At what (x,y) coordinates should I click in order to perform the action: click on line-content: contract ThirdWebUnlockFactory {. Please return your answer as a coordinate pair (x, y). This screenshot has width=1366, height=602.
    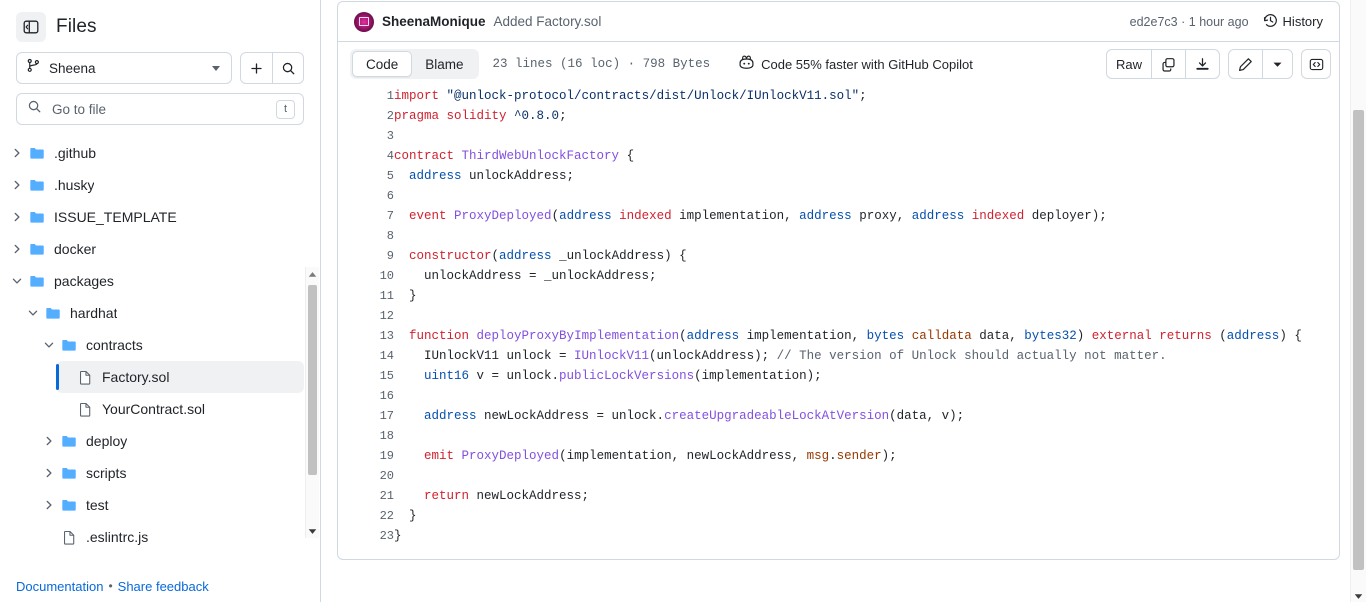
    Looking at the image, I should click on (866, 156).